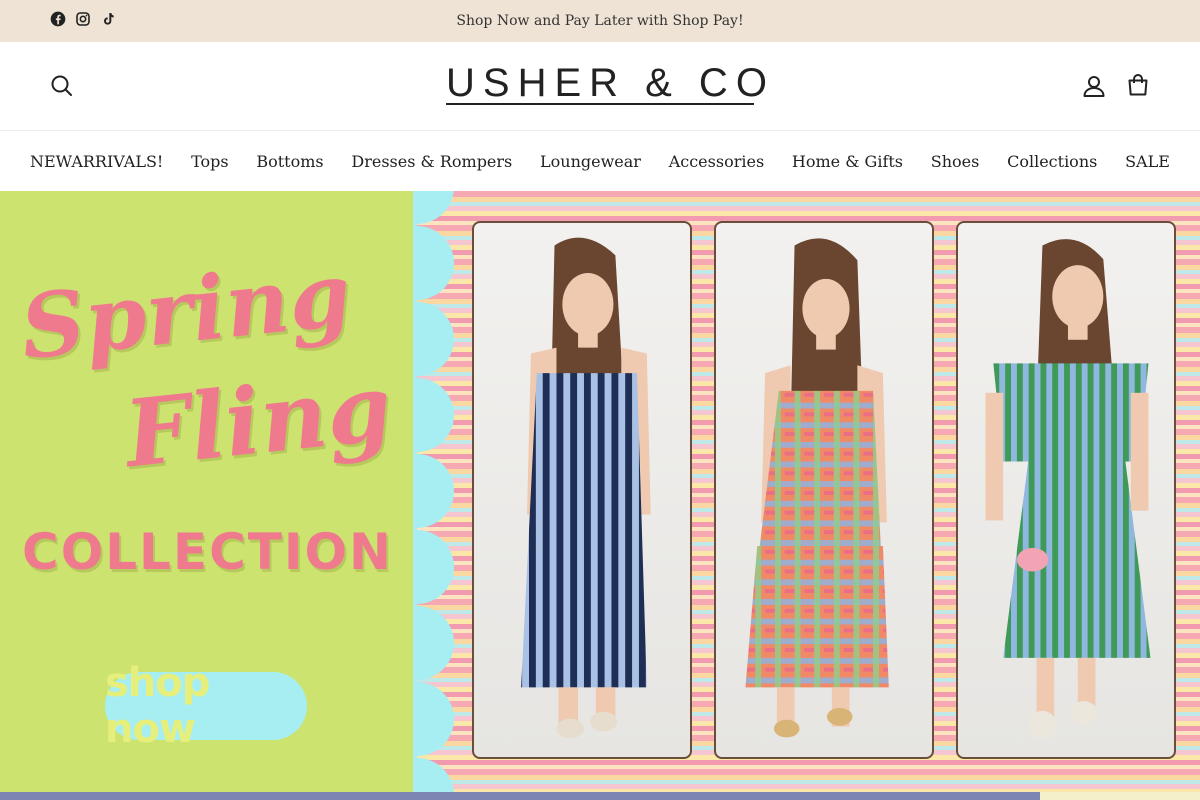  I want to click on logo-text: USHER & CO, so click(610, 83).